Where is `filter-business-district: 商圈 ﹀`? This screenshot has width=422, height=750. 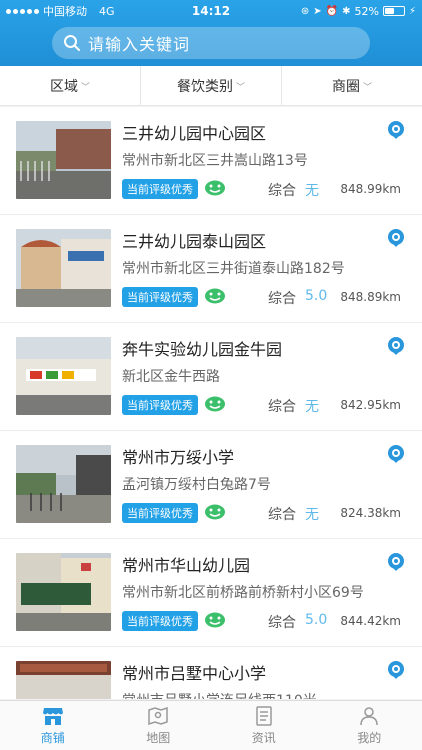 filter-business-district: 商圈 ﹀ is located at coordinates (352, 85).